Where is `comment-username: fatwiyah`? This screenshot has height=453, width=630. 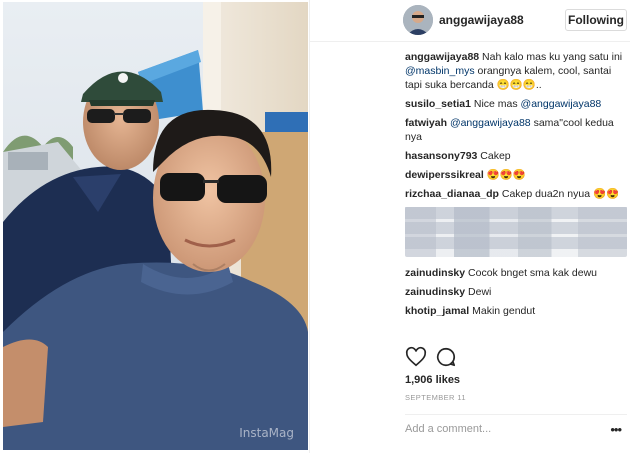 comment-username: fatwiyah is located at coordinates (426, 123).